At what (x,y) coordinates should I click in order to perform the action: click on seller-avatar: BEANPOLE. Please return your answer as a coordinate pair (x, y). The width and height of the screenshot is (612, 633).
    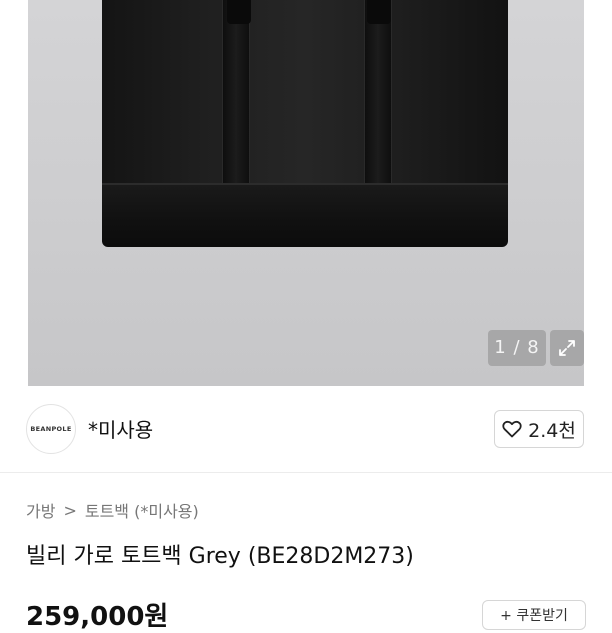
    Looking at the image, I should click on (51, 429).